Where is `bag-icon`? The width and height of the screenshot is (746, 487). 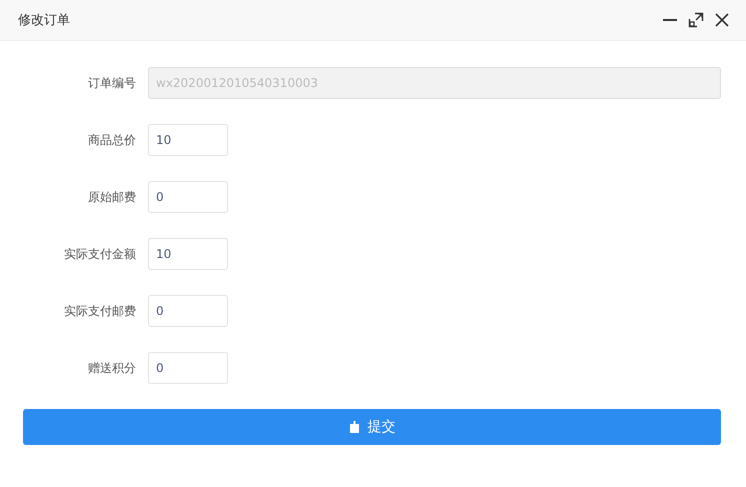 bag-icon is located at coordinates (354, 427).